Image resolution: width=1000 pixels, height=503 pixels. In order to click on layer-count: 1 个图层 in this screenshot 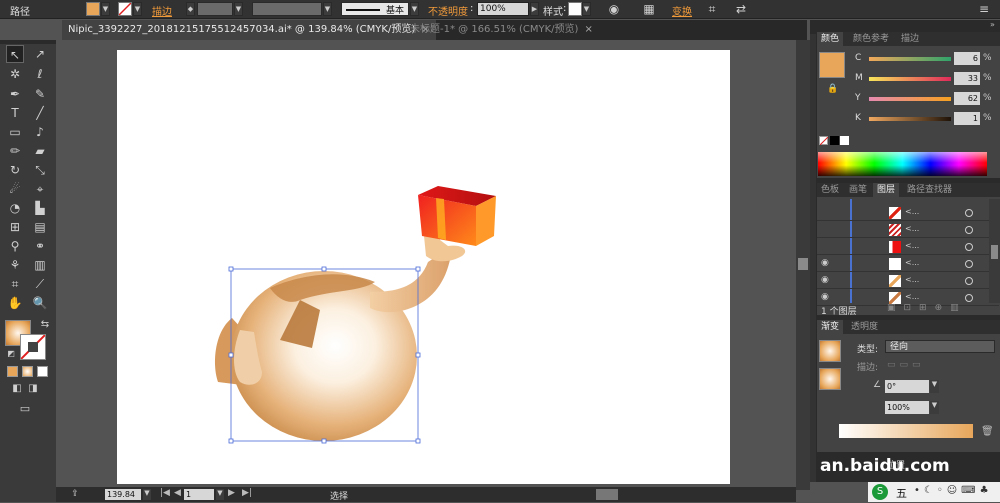, I will do `click(839, 312)`.